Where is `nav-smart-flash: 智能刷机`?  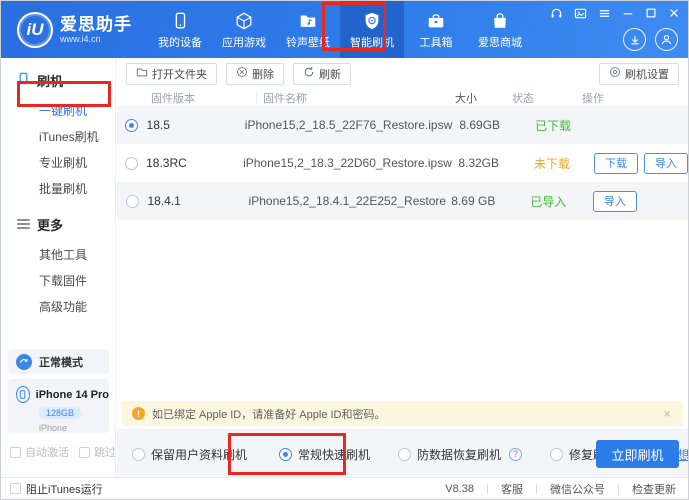 nav-smart-flash: 智能刷机 is located at coordinates (372, 29).